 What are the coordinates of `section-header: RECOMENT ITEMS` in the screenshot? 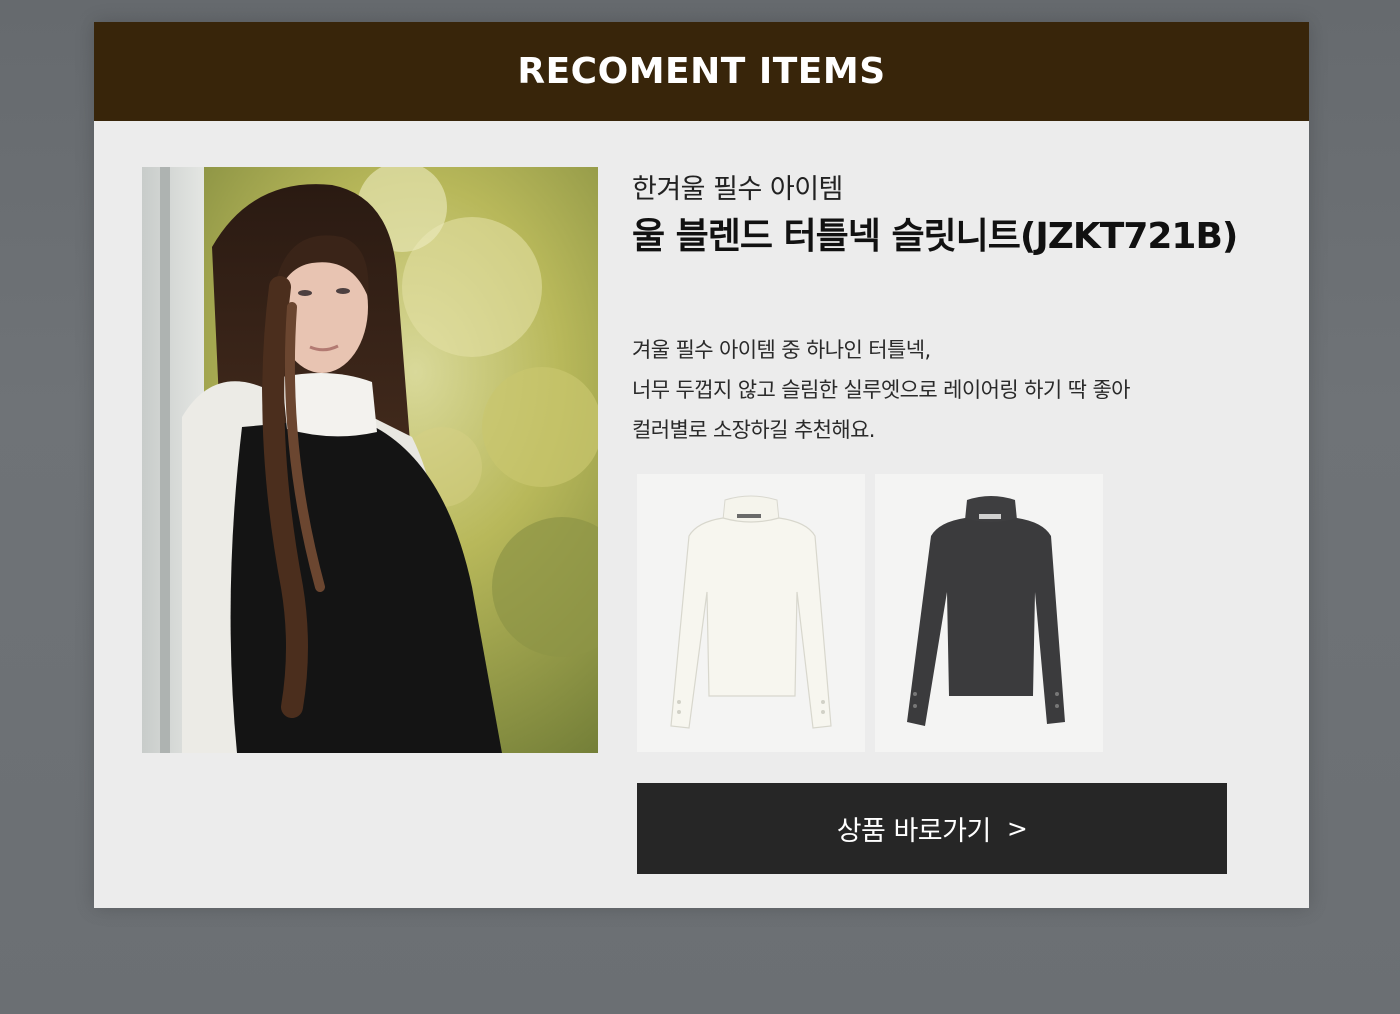 It's located at (701, 71).